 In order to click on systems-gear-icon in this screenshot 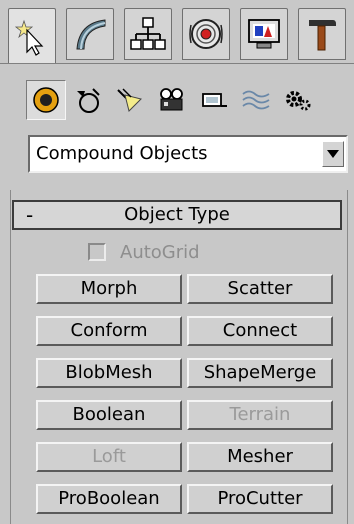, I will do `click(298, 101)`.